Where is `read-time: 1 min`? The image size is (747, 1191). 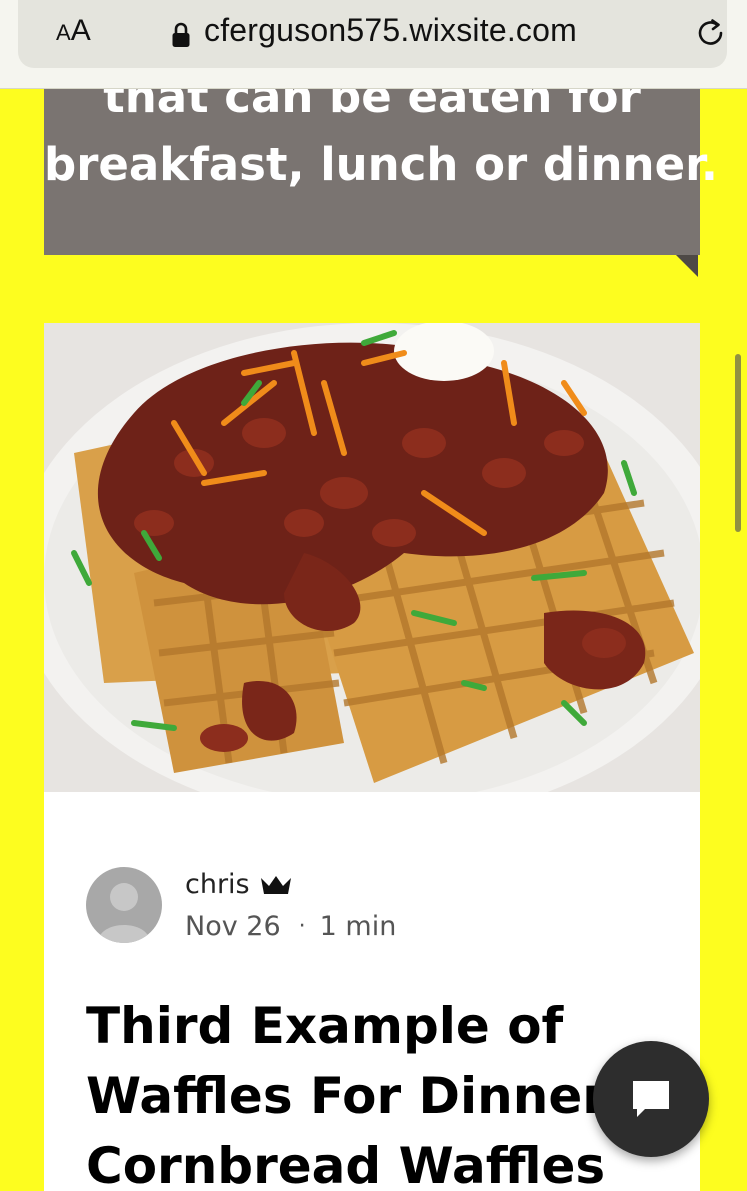 read-time: 1 min is located at coordinates (358, 926).